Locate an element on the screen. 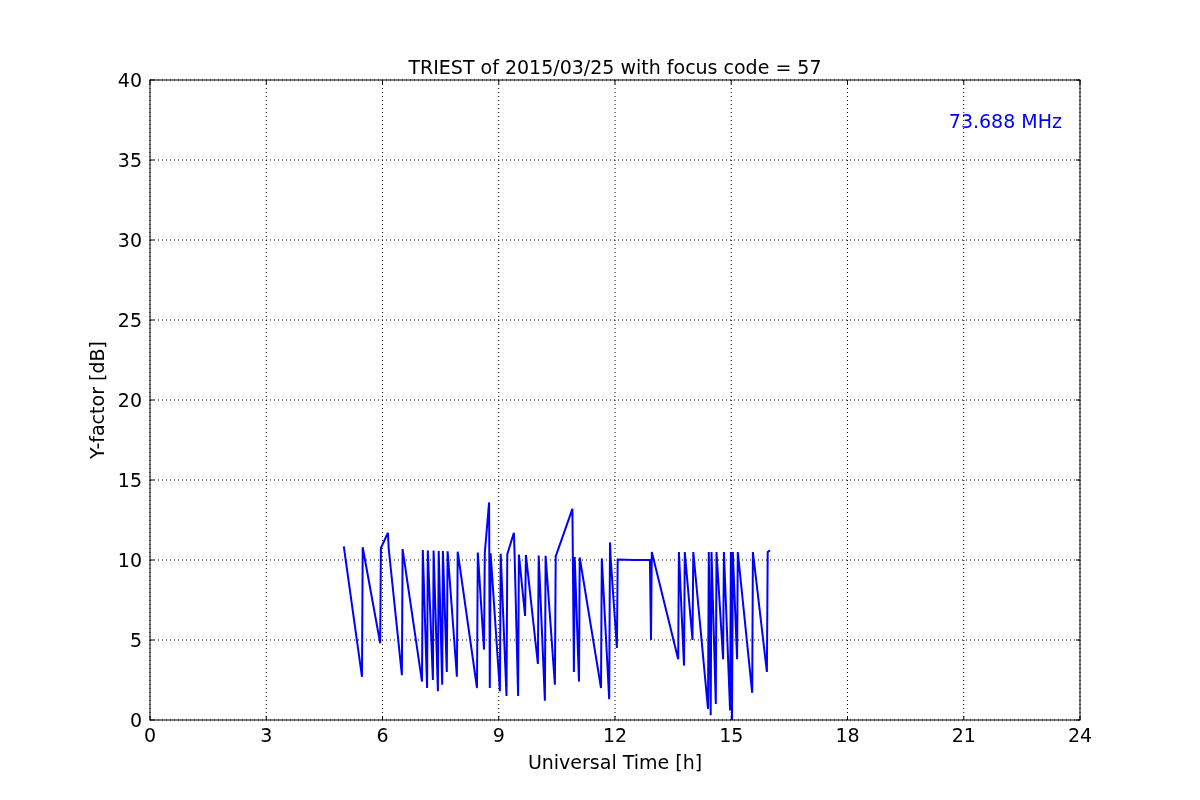  y-tick-label: 10 is located at coordinates (129, 560).